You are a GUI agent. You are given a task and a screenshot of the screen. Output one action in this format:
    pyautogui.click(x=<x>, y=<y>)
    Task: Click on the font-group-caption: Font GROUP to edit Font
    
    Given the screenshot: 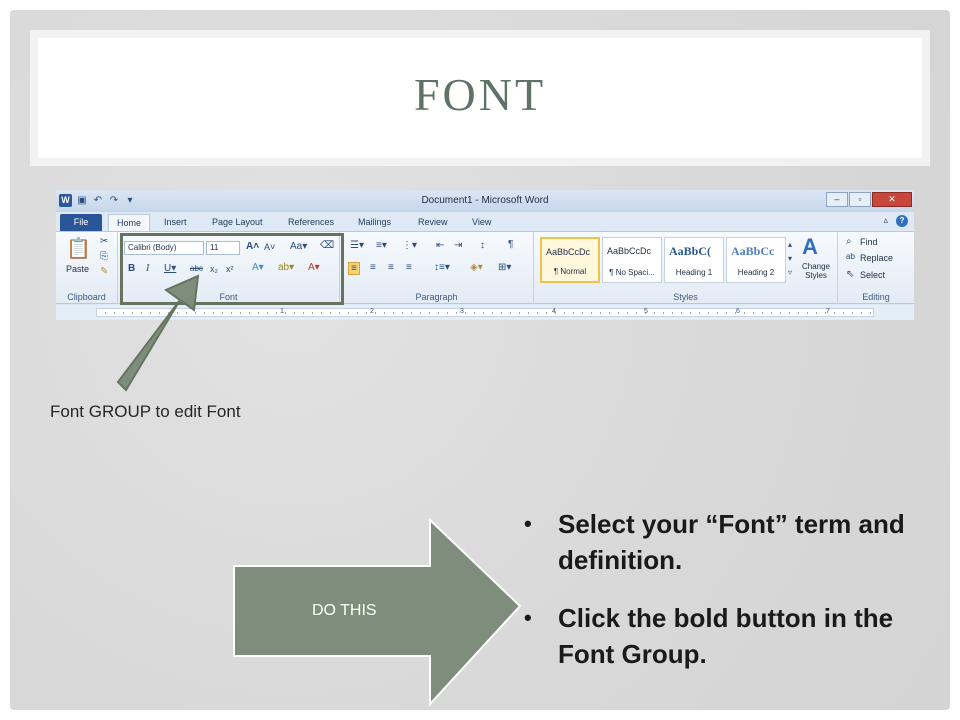 What is the action you would take?
    pyautogui.click(x=145, y=411)
    